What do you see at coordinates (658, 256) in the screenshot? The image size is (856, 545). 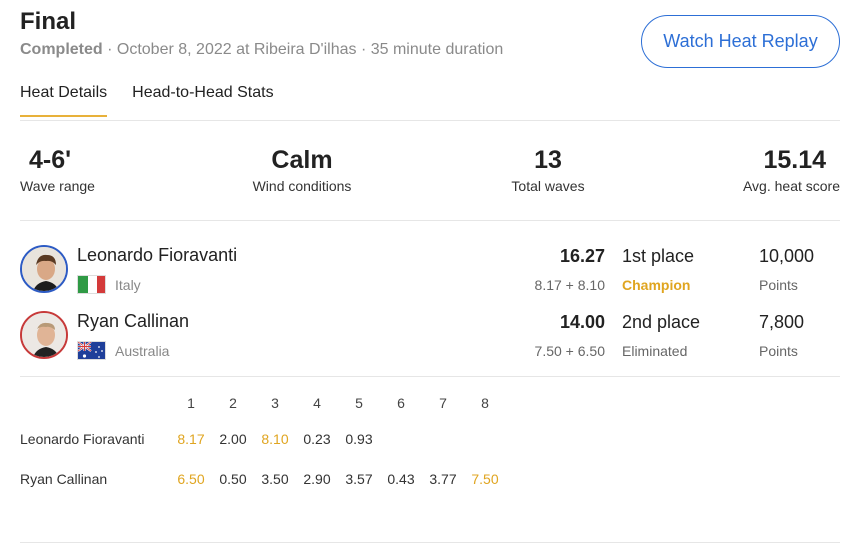 I see `placement: 1st place` at bounding box center [658, 256].